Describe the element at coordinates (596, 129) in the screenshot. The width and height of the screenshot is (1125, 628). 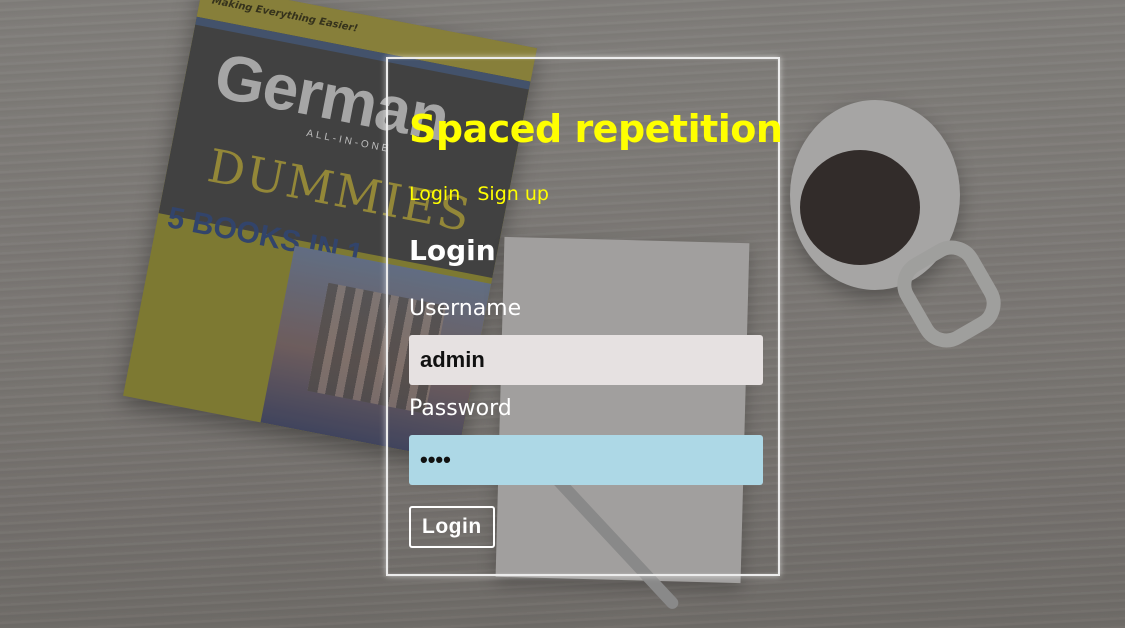
I see `app-title: Spaced repetition` at that location.